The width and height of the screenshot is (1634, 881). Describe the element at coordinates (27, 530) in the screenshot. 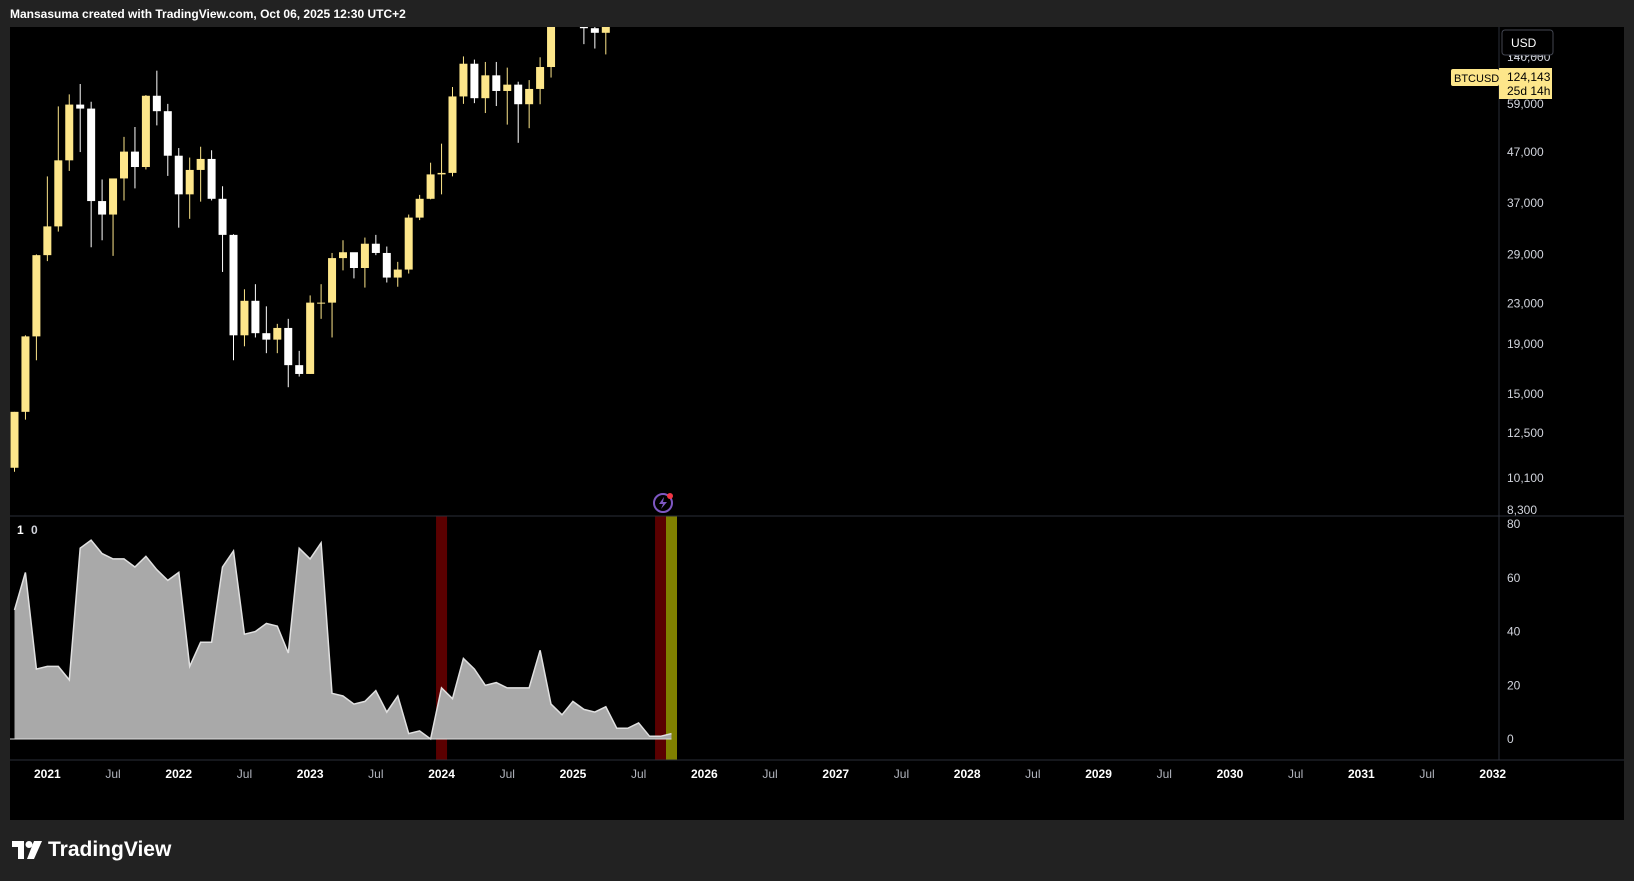

I see `indicator-legend: 1 0` at that location.